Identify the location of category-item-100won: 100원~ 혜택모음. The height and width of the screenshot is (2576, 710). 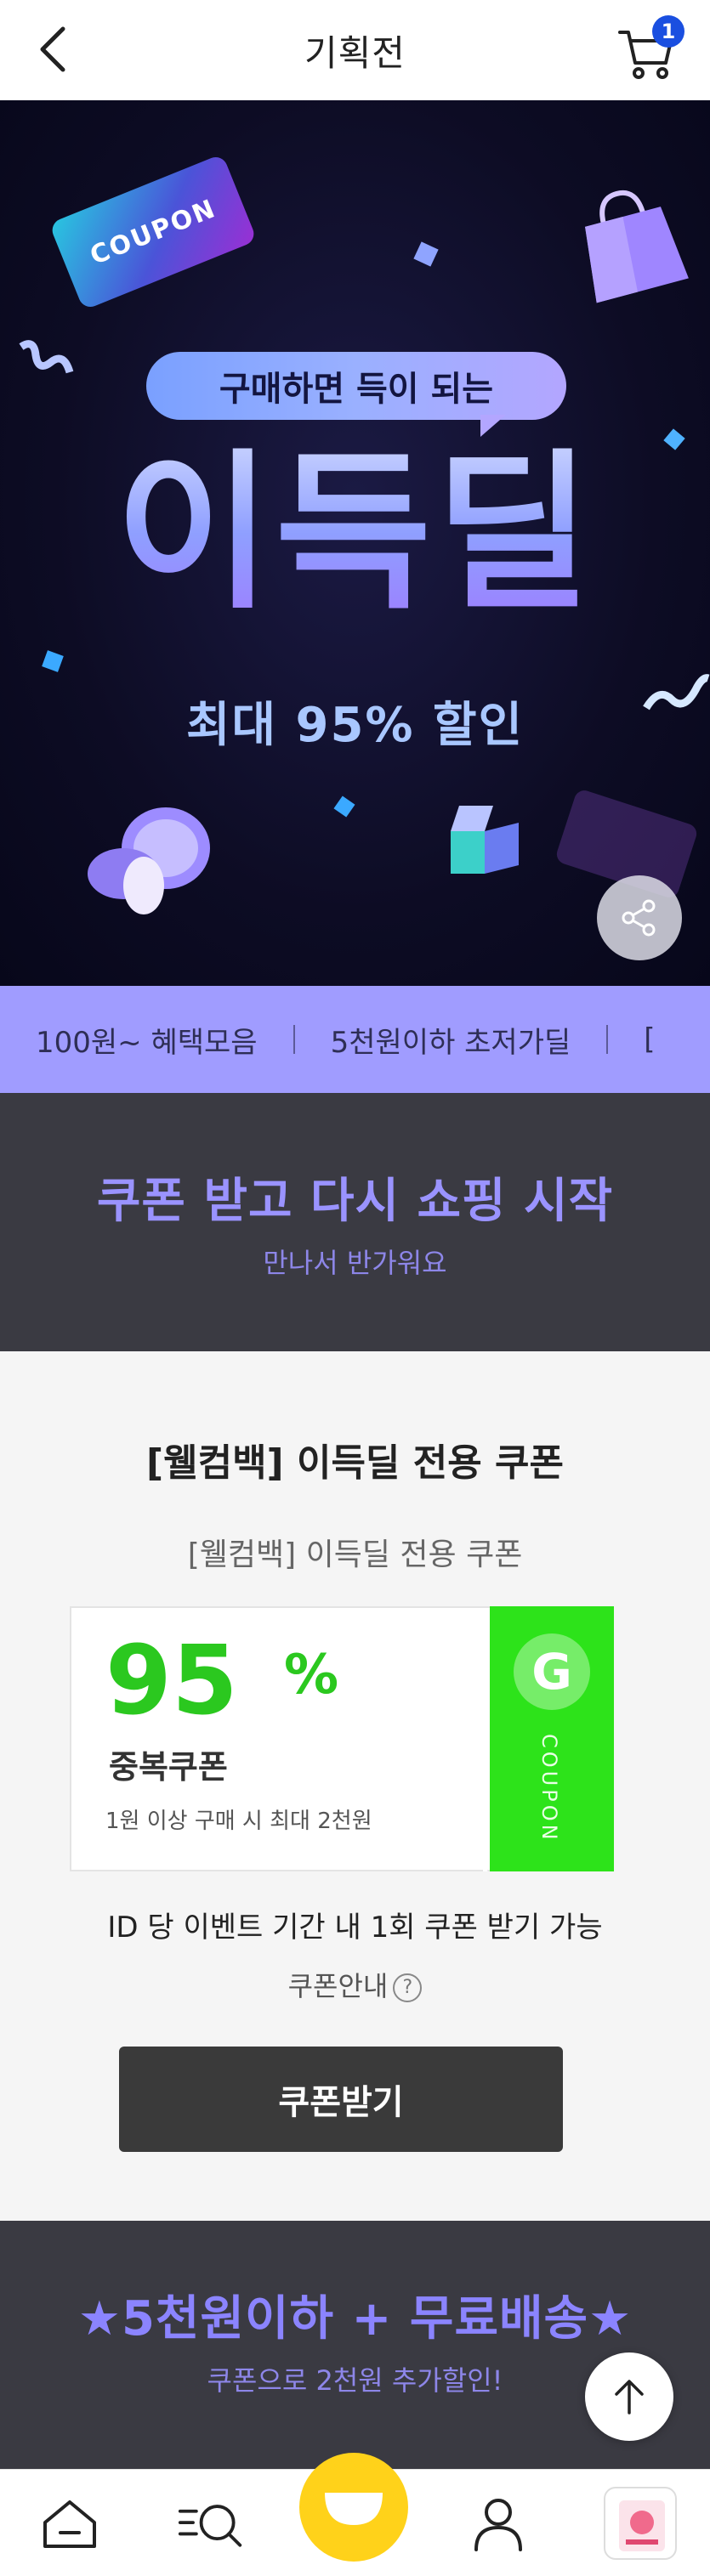
(146, 1040).